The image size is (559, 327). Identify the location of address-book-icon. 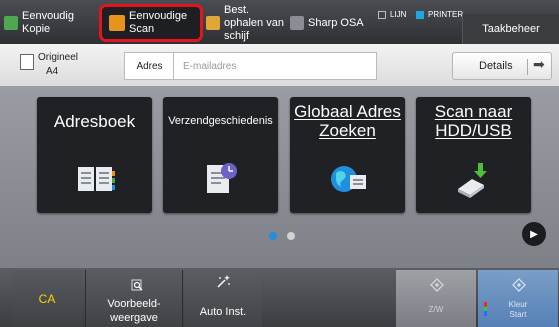
(96, 179).